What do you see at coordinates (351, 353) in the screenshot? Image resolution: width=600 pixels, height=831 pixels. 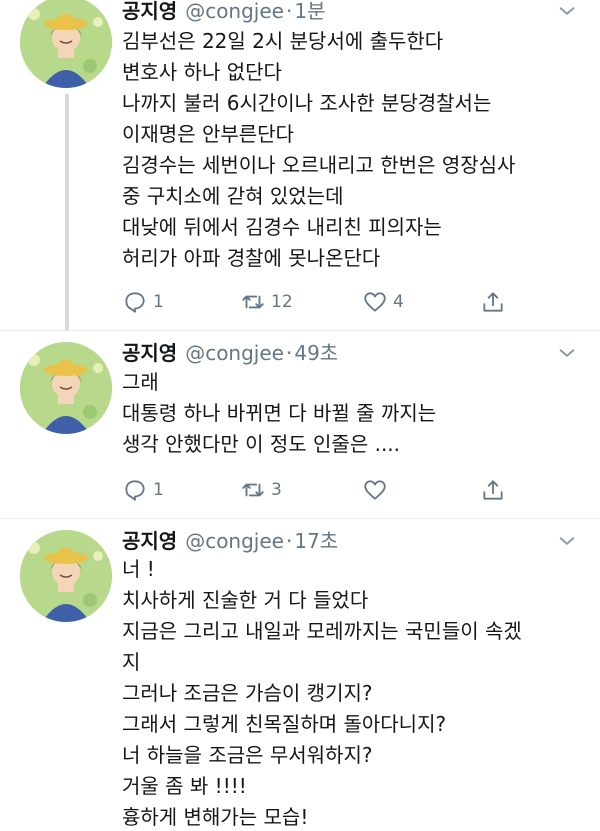 I see `tweet-header: 공지영 @congjee · 49초` at bounding box center [351, 353].